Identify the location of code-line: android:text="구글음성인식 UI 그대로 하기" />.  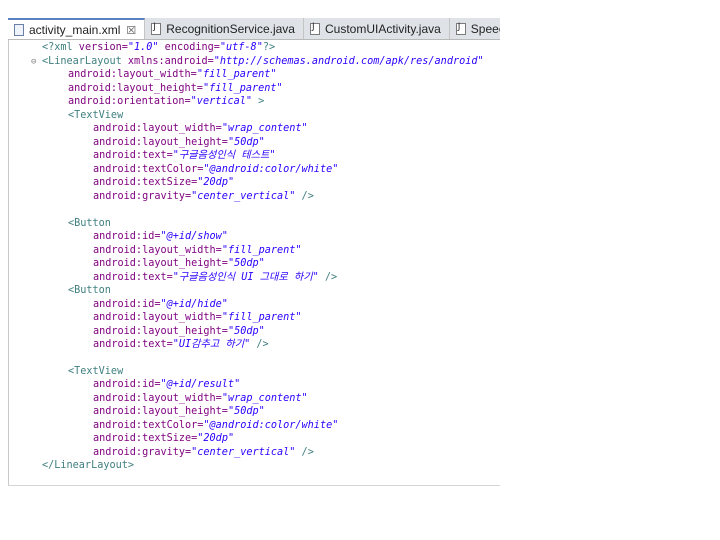
(215, 277).